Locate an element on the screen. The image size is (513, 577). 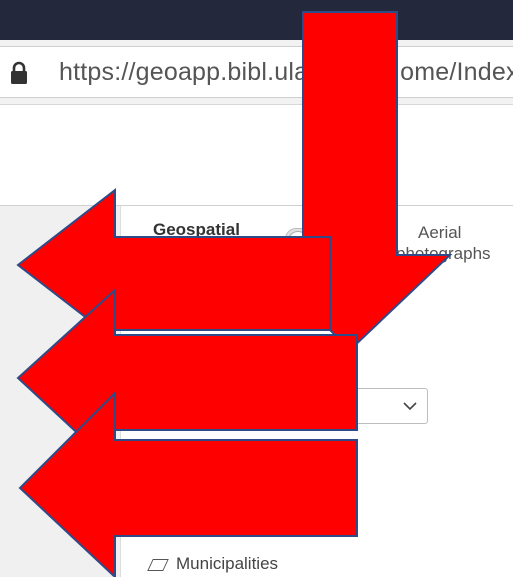
browser-address-bar: https://geoapp.bibl.ulaval.ca/Home/Index is located at coordinates (256, 72).